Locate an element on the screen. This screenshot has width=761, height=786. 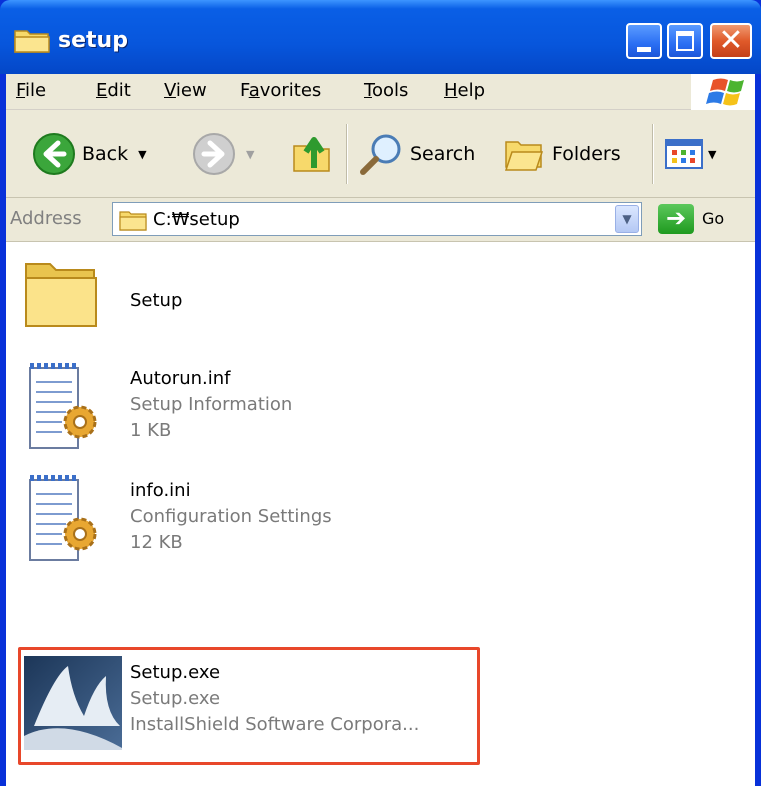
folders-button: Folders is located at coordinates (561, 154).